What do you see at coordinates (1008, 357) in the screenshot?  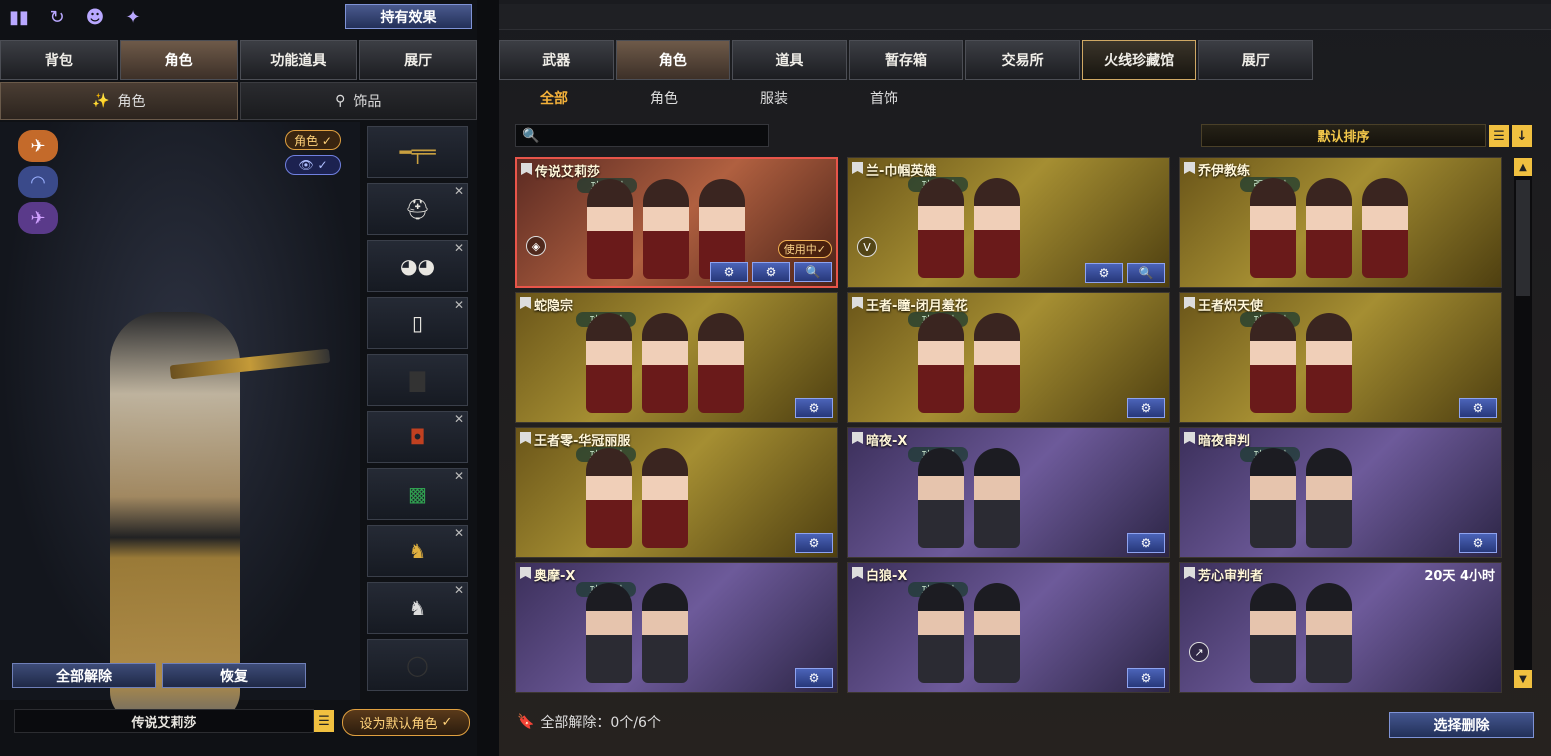 I see `character-card: 王者-瞳-闭月羞花功能型⚙` at bounding box center [1008, 357].